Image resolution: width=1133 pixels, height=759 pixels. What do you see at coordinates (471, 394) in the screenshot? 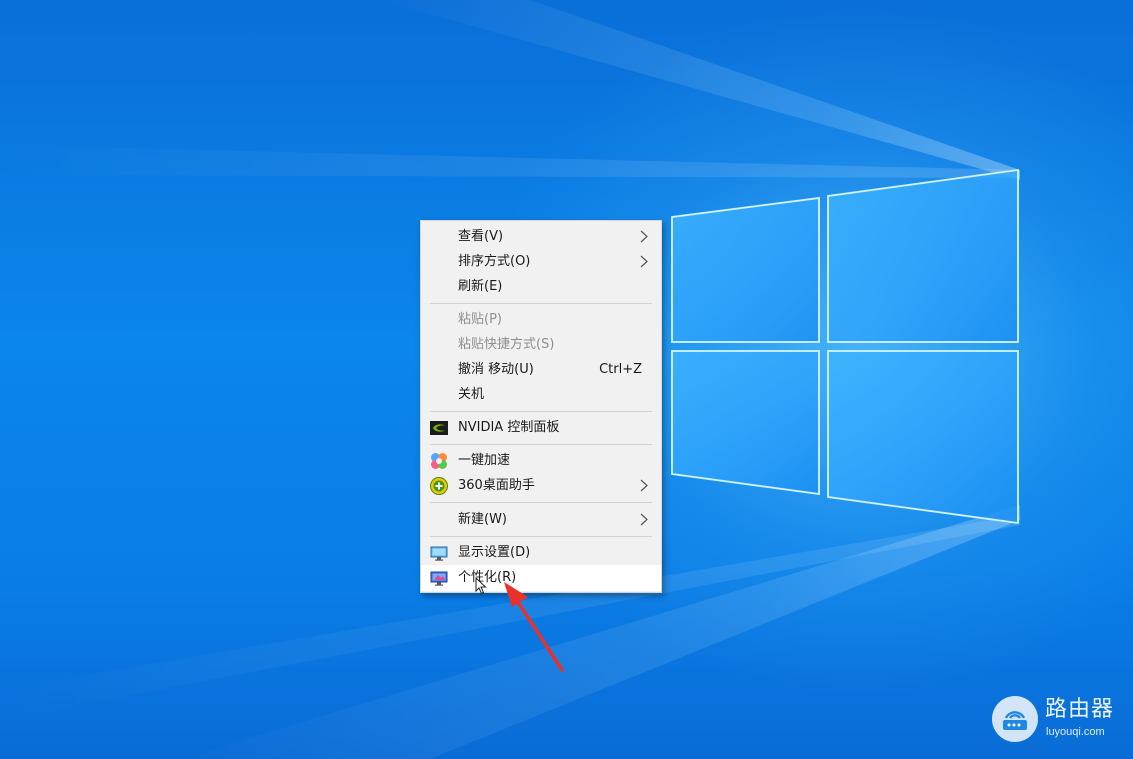
I see `menu-item-label: 关机` at bounding box center [471, 394].